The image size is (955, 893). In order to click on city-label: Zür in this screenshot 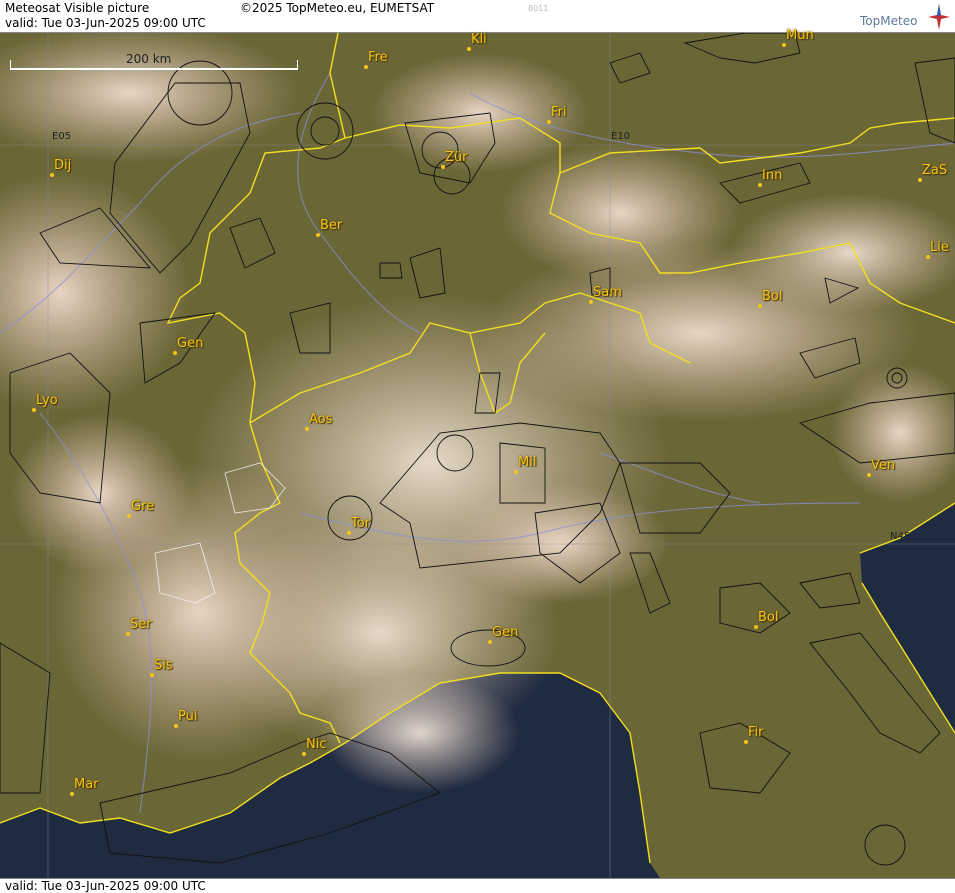, I will do `click(456, 157)`.